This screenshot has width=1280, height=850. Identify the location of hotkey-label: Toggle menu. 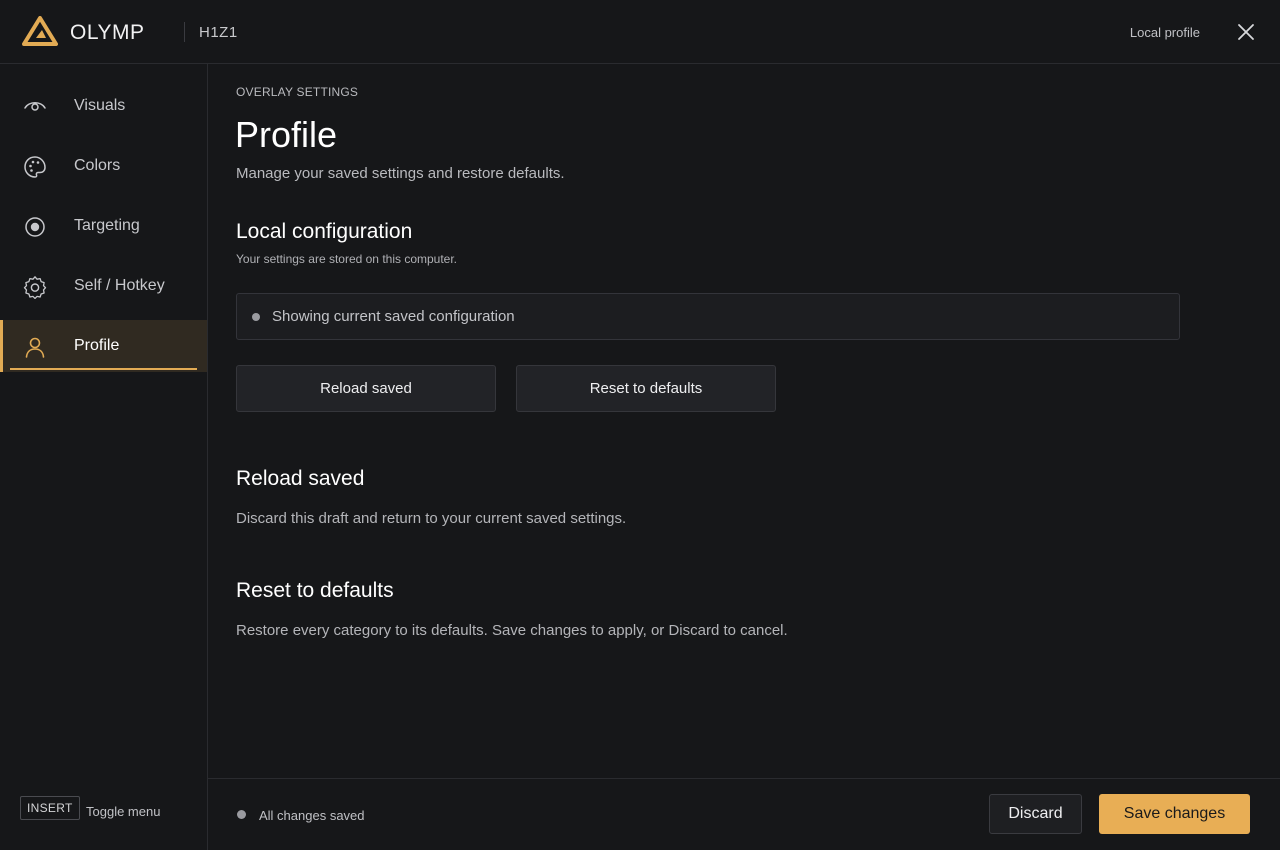
(123, 811).